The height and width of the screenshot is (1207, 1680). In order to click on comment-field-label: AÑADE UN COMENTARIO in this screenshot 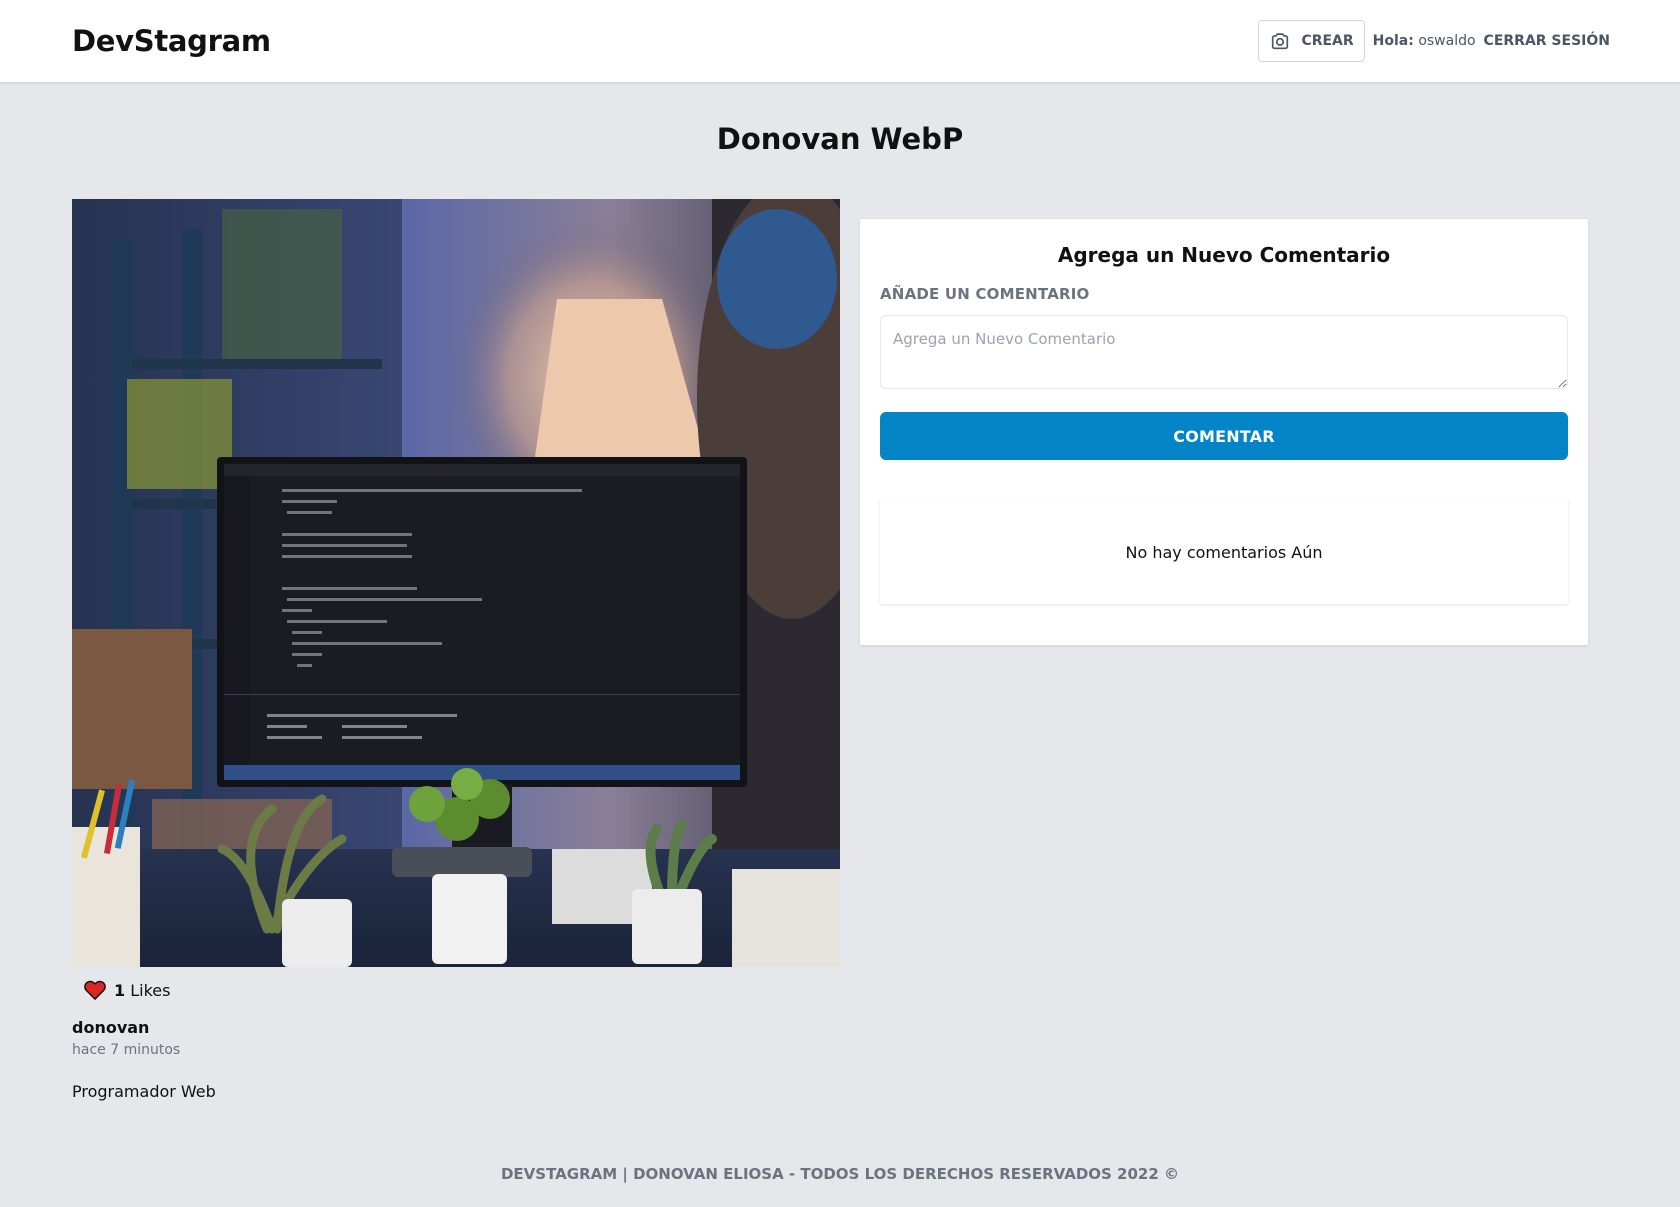, I will do `click(985, 294)`.